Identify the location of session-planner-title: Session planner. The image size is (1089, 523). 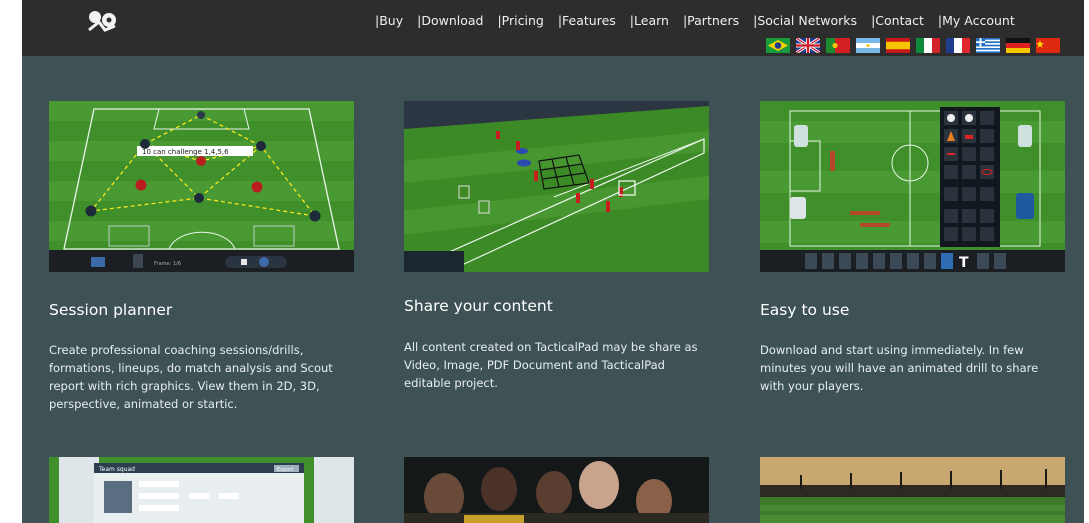
(111, 310).